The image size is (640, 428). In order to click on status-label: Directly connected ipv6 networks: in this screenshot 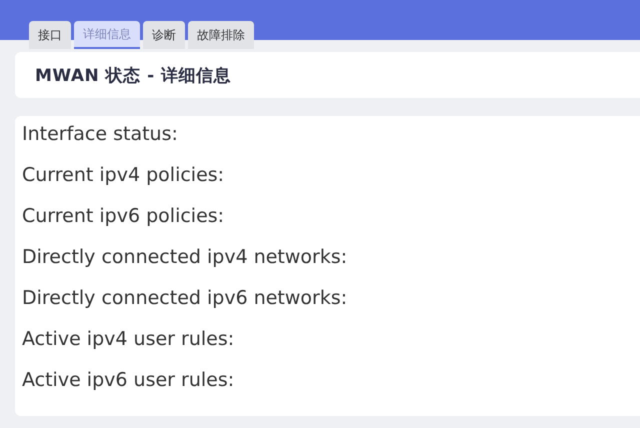, I will do `click(185, 298)`.